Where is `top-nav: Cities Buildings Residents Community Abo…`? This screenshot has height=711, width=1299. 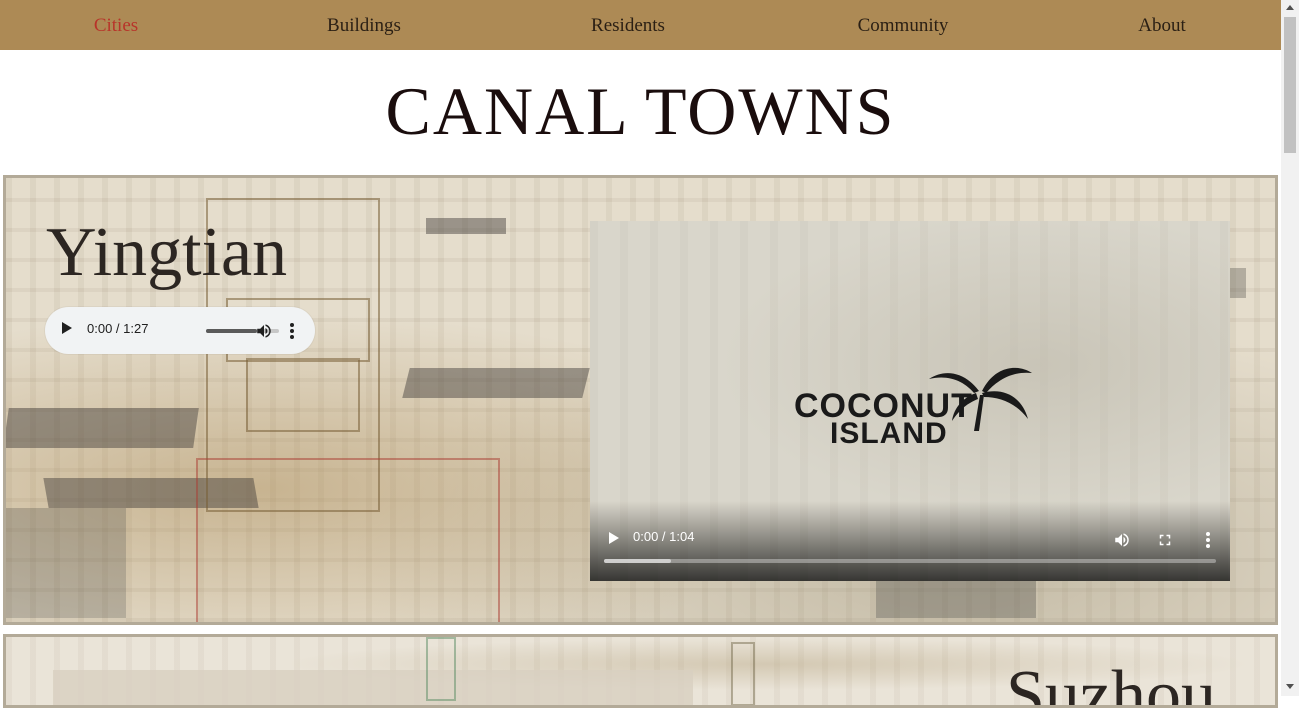 top-nav: Cities Buildings Residents Community Abo… is located at coordinates (640, 25).